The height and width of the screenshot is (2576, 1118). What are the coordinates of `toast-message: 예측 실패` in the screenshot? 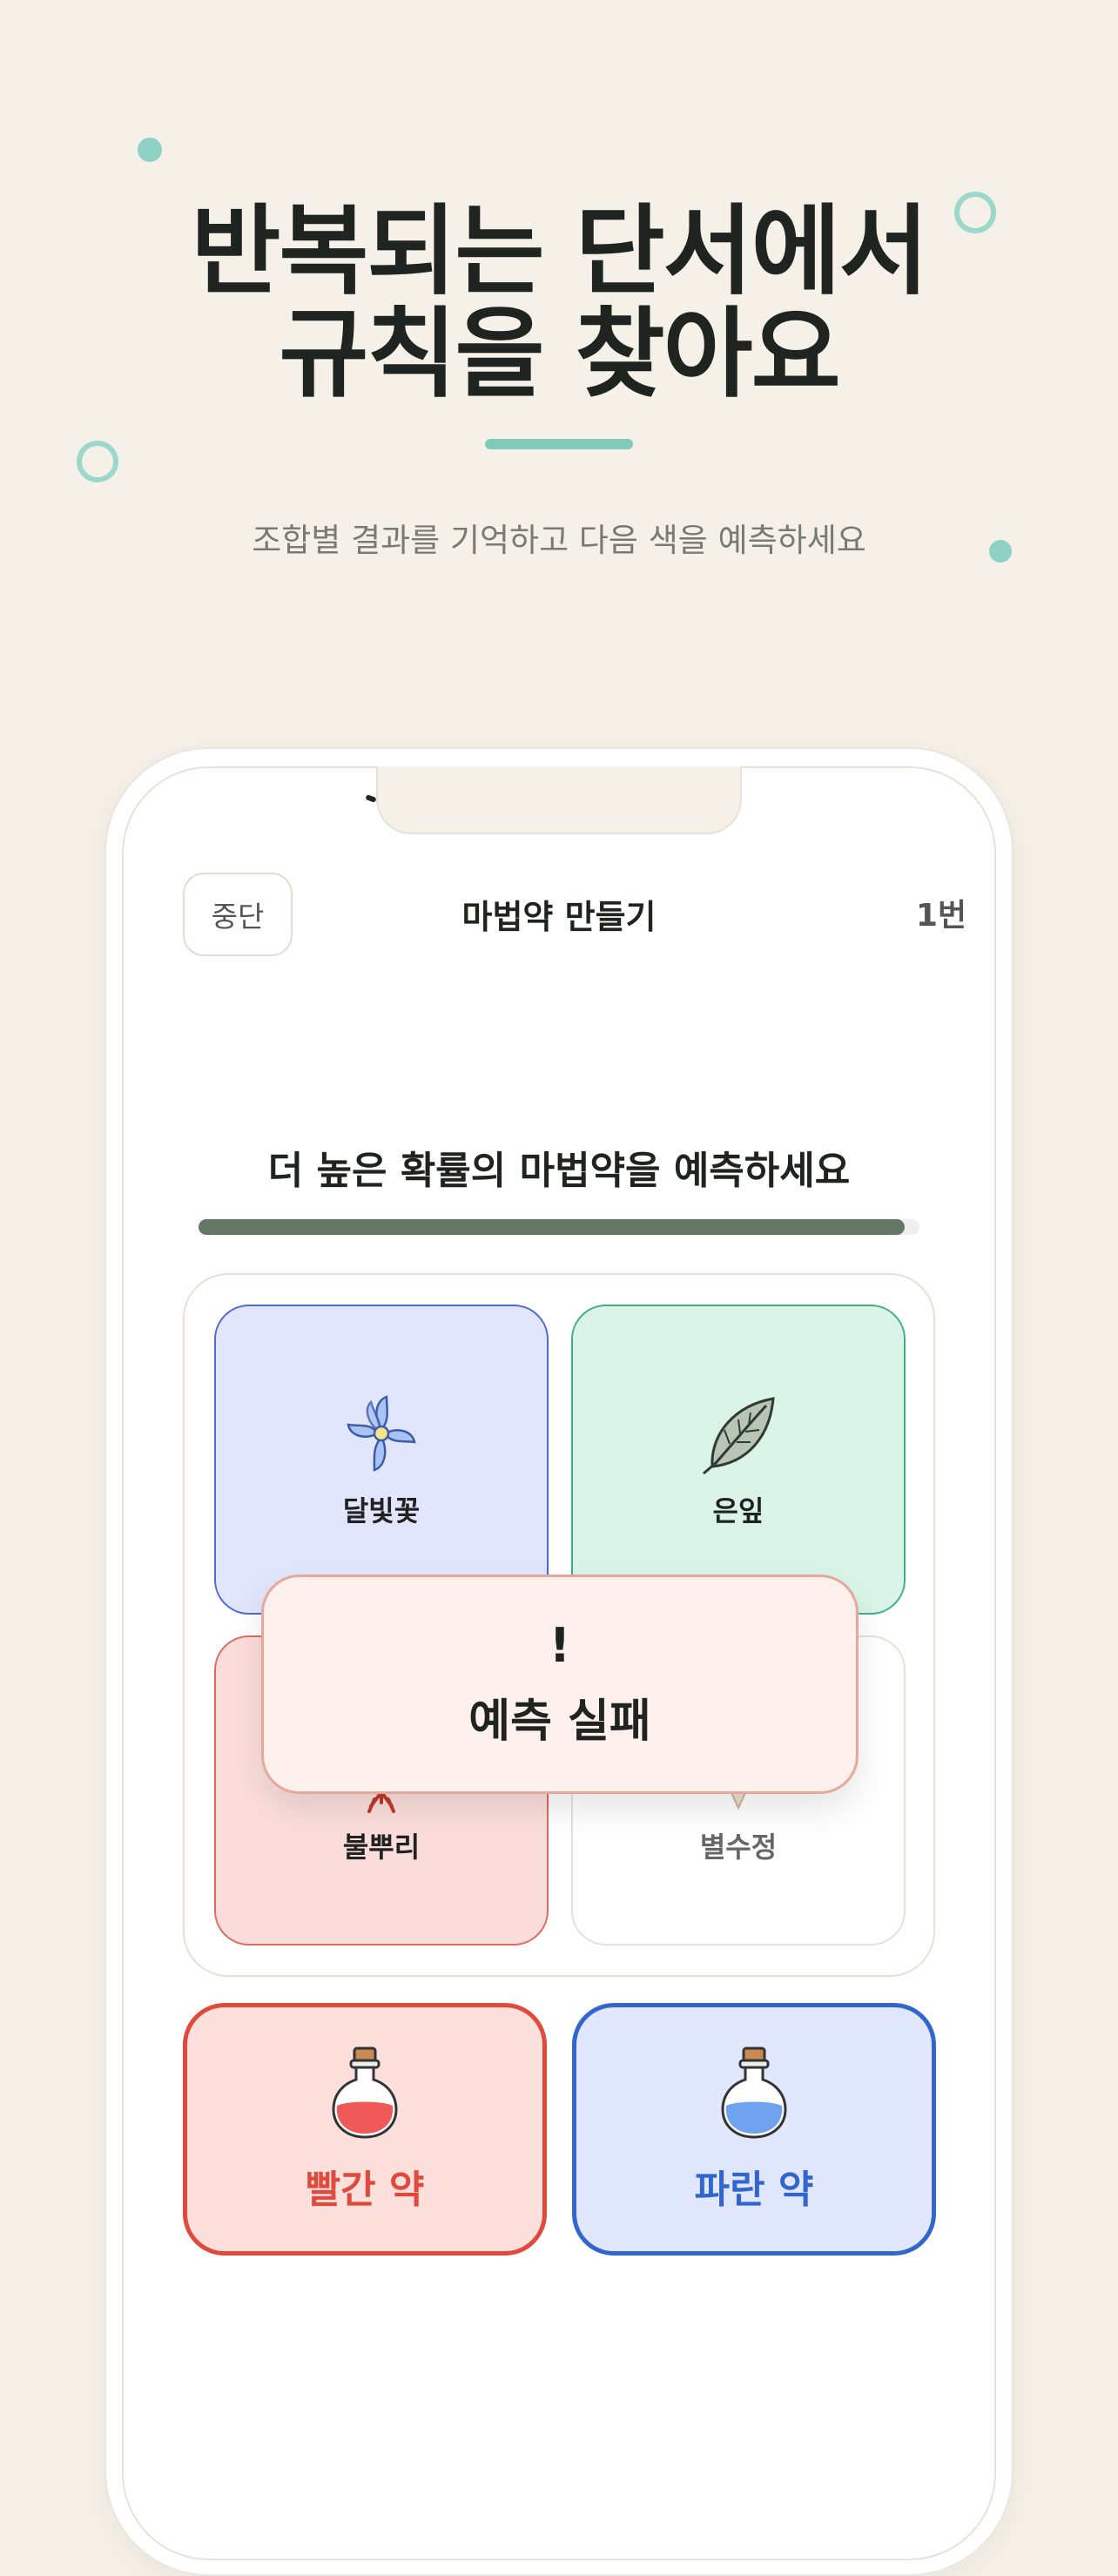 It's located at (559, 1721).